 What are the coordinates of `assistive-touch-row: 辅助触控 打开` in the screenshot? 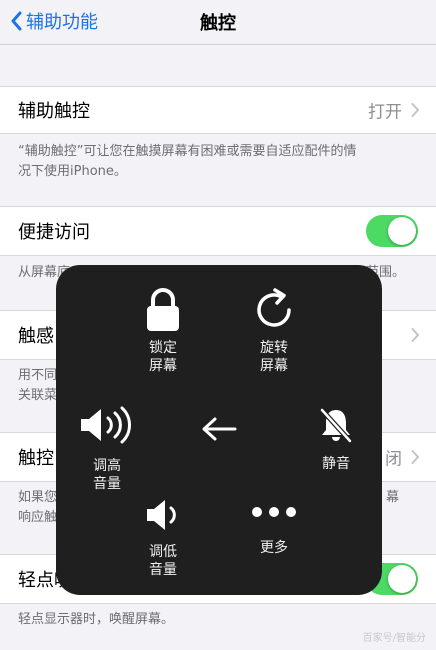 It's located at (218, 110).